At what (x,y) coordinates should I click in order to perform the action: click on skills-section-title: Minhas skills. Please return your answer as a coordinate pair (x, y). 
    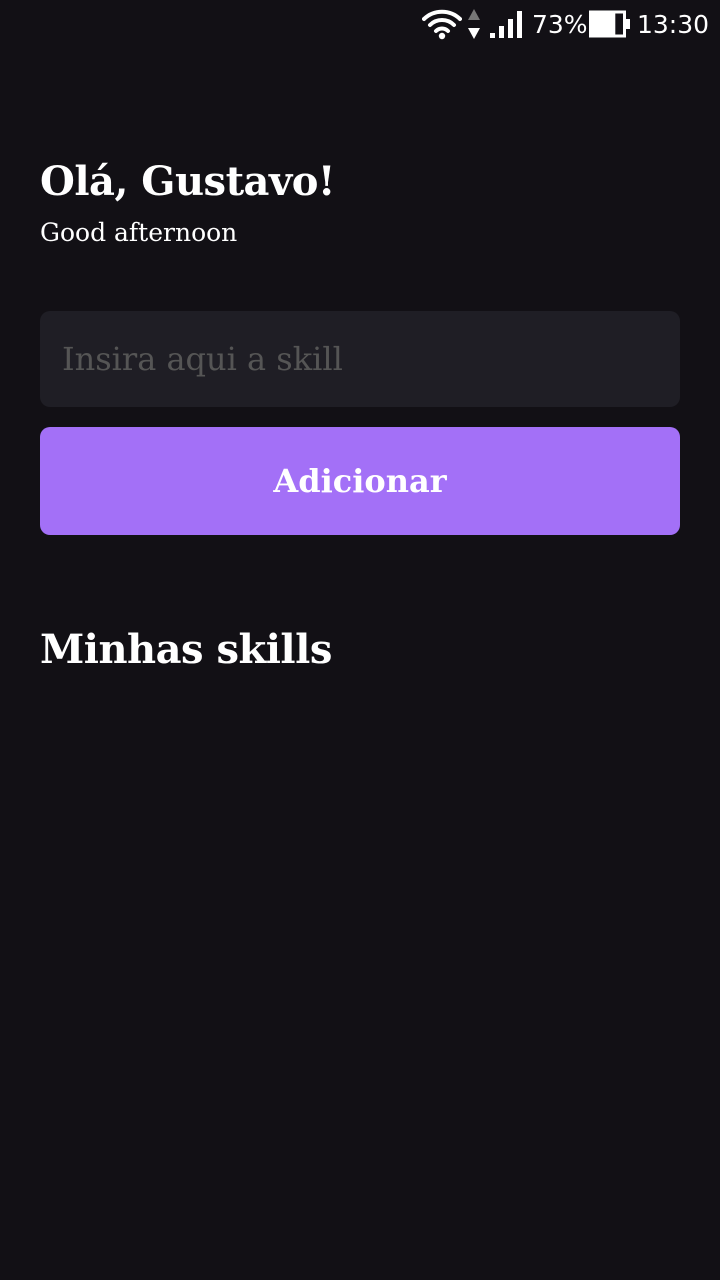
    Looking at the image, I should click on (186, 649).